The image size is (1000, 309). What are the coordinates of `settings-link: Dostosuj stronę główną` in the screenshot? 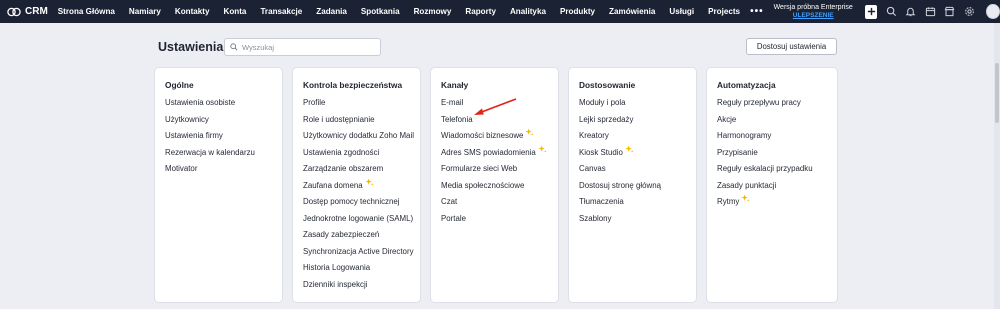 It's located at (637, 189).